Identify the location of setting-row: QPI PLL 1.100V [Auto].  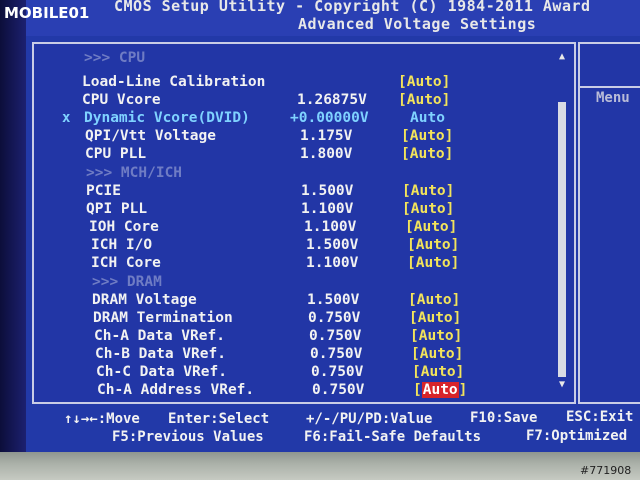
(316, 210).